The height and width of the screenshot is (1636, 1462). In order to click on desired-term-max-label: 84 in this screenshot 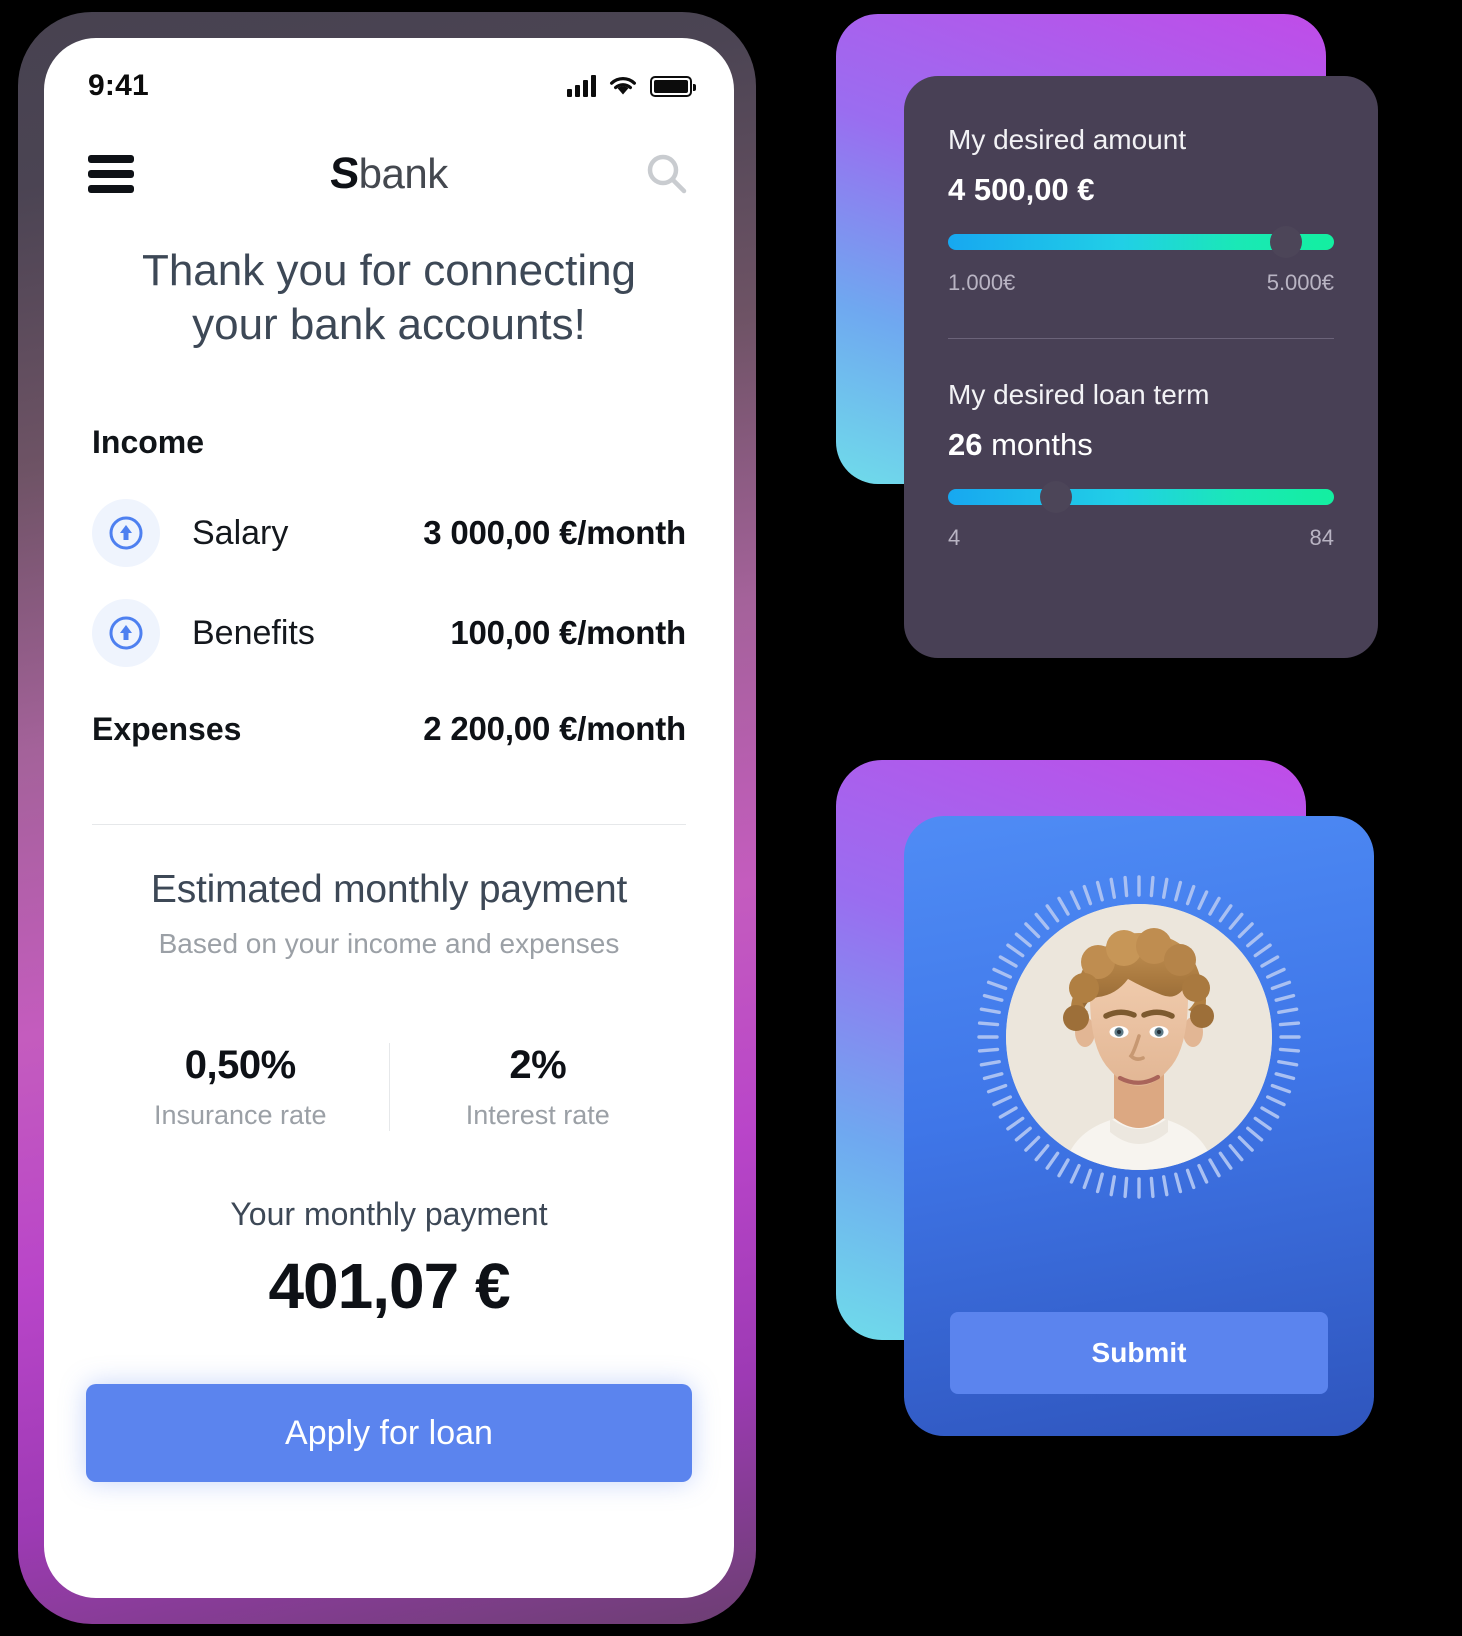, I will do `click(1321, 537)`.